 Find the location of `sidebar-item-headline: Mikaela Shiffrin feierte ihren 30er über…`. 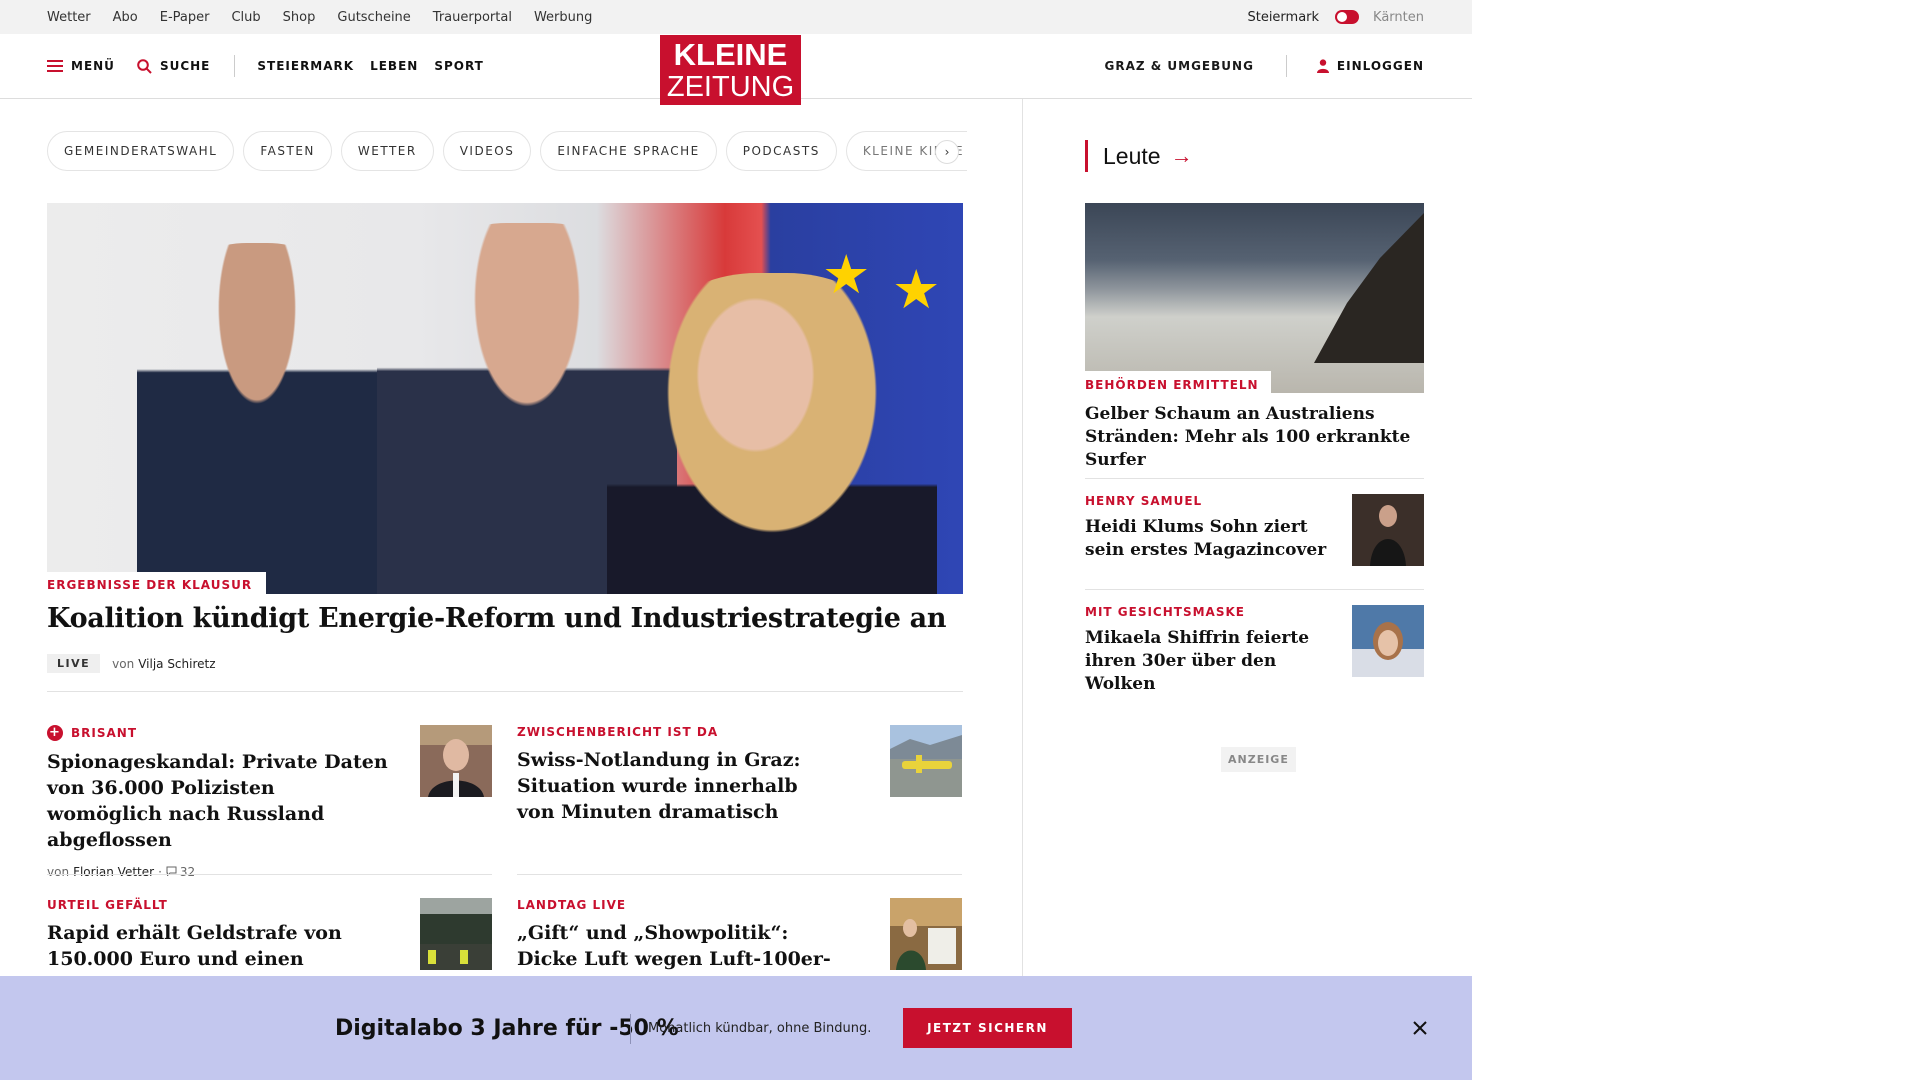

sidebar-item-headline: Mikaela Shiffrin feierte ihren 30er über… is located at coordinates (1210, 661).